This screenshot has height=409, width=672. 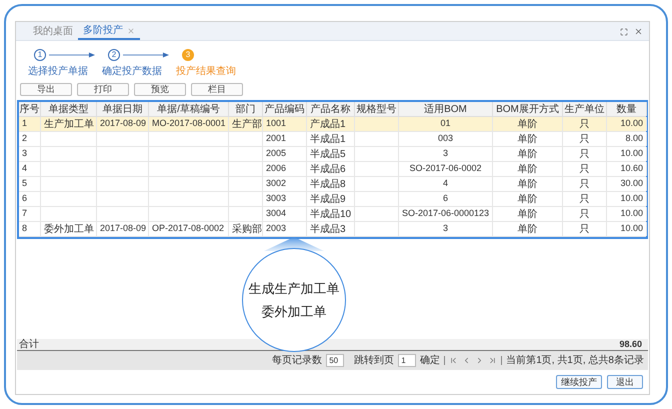 I want to click on table-row: 2 2001 半成品1 003 单阶 只 8.00, so click(x=332, y=139).